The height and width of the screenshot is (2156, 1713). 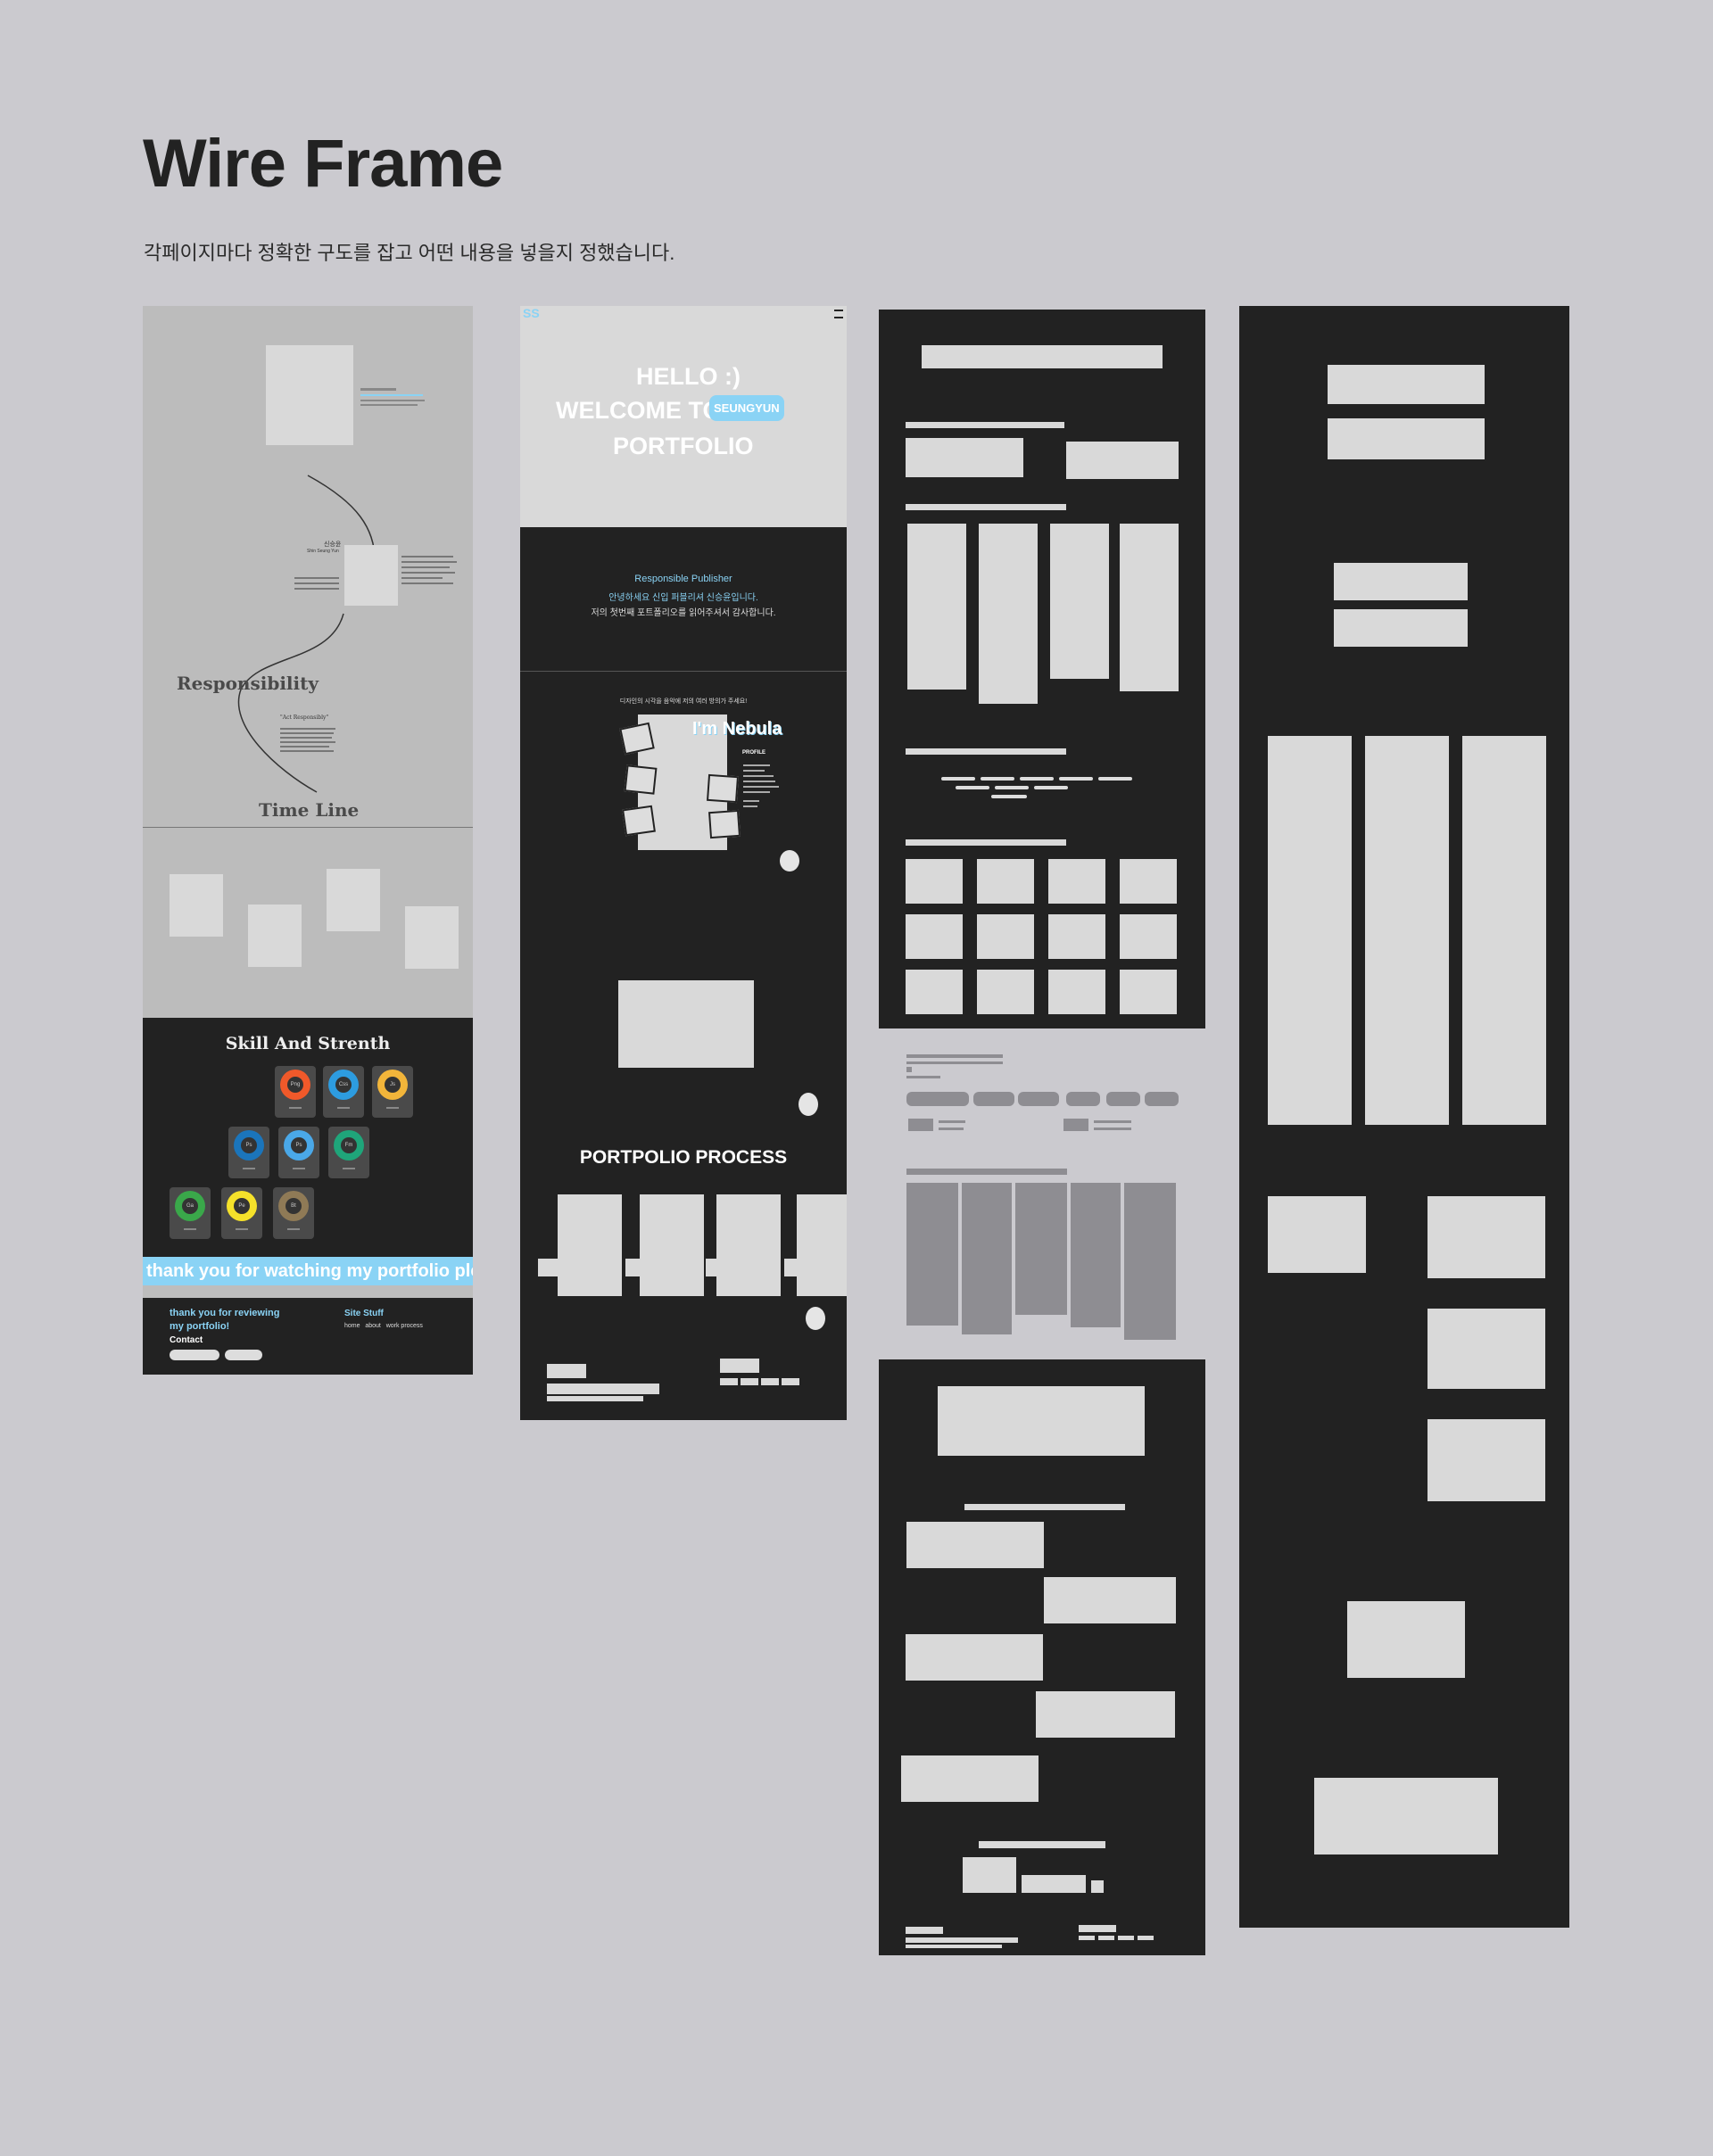 I want to click on process-card, so click(x=822, y=1245).